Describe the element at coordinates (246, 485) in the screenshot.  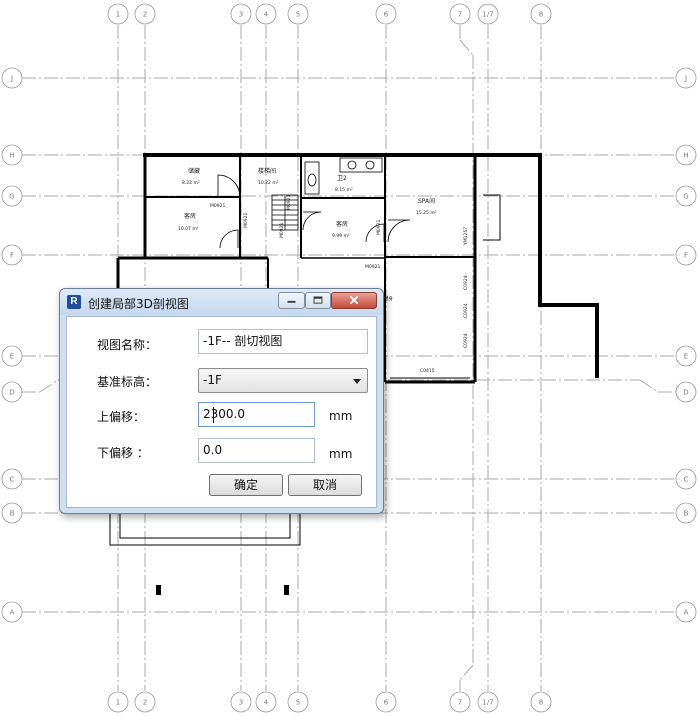
I see `ok-button: 确定` at that location.